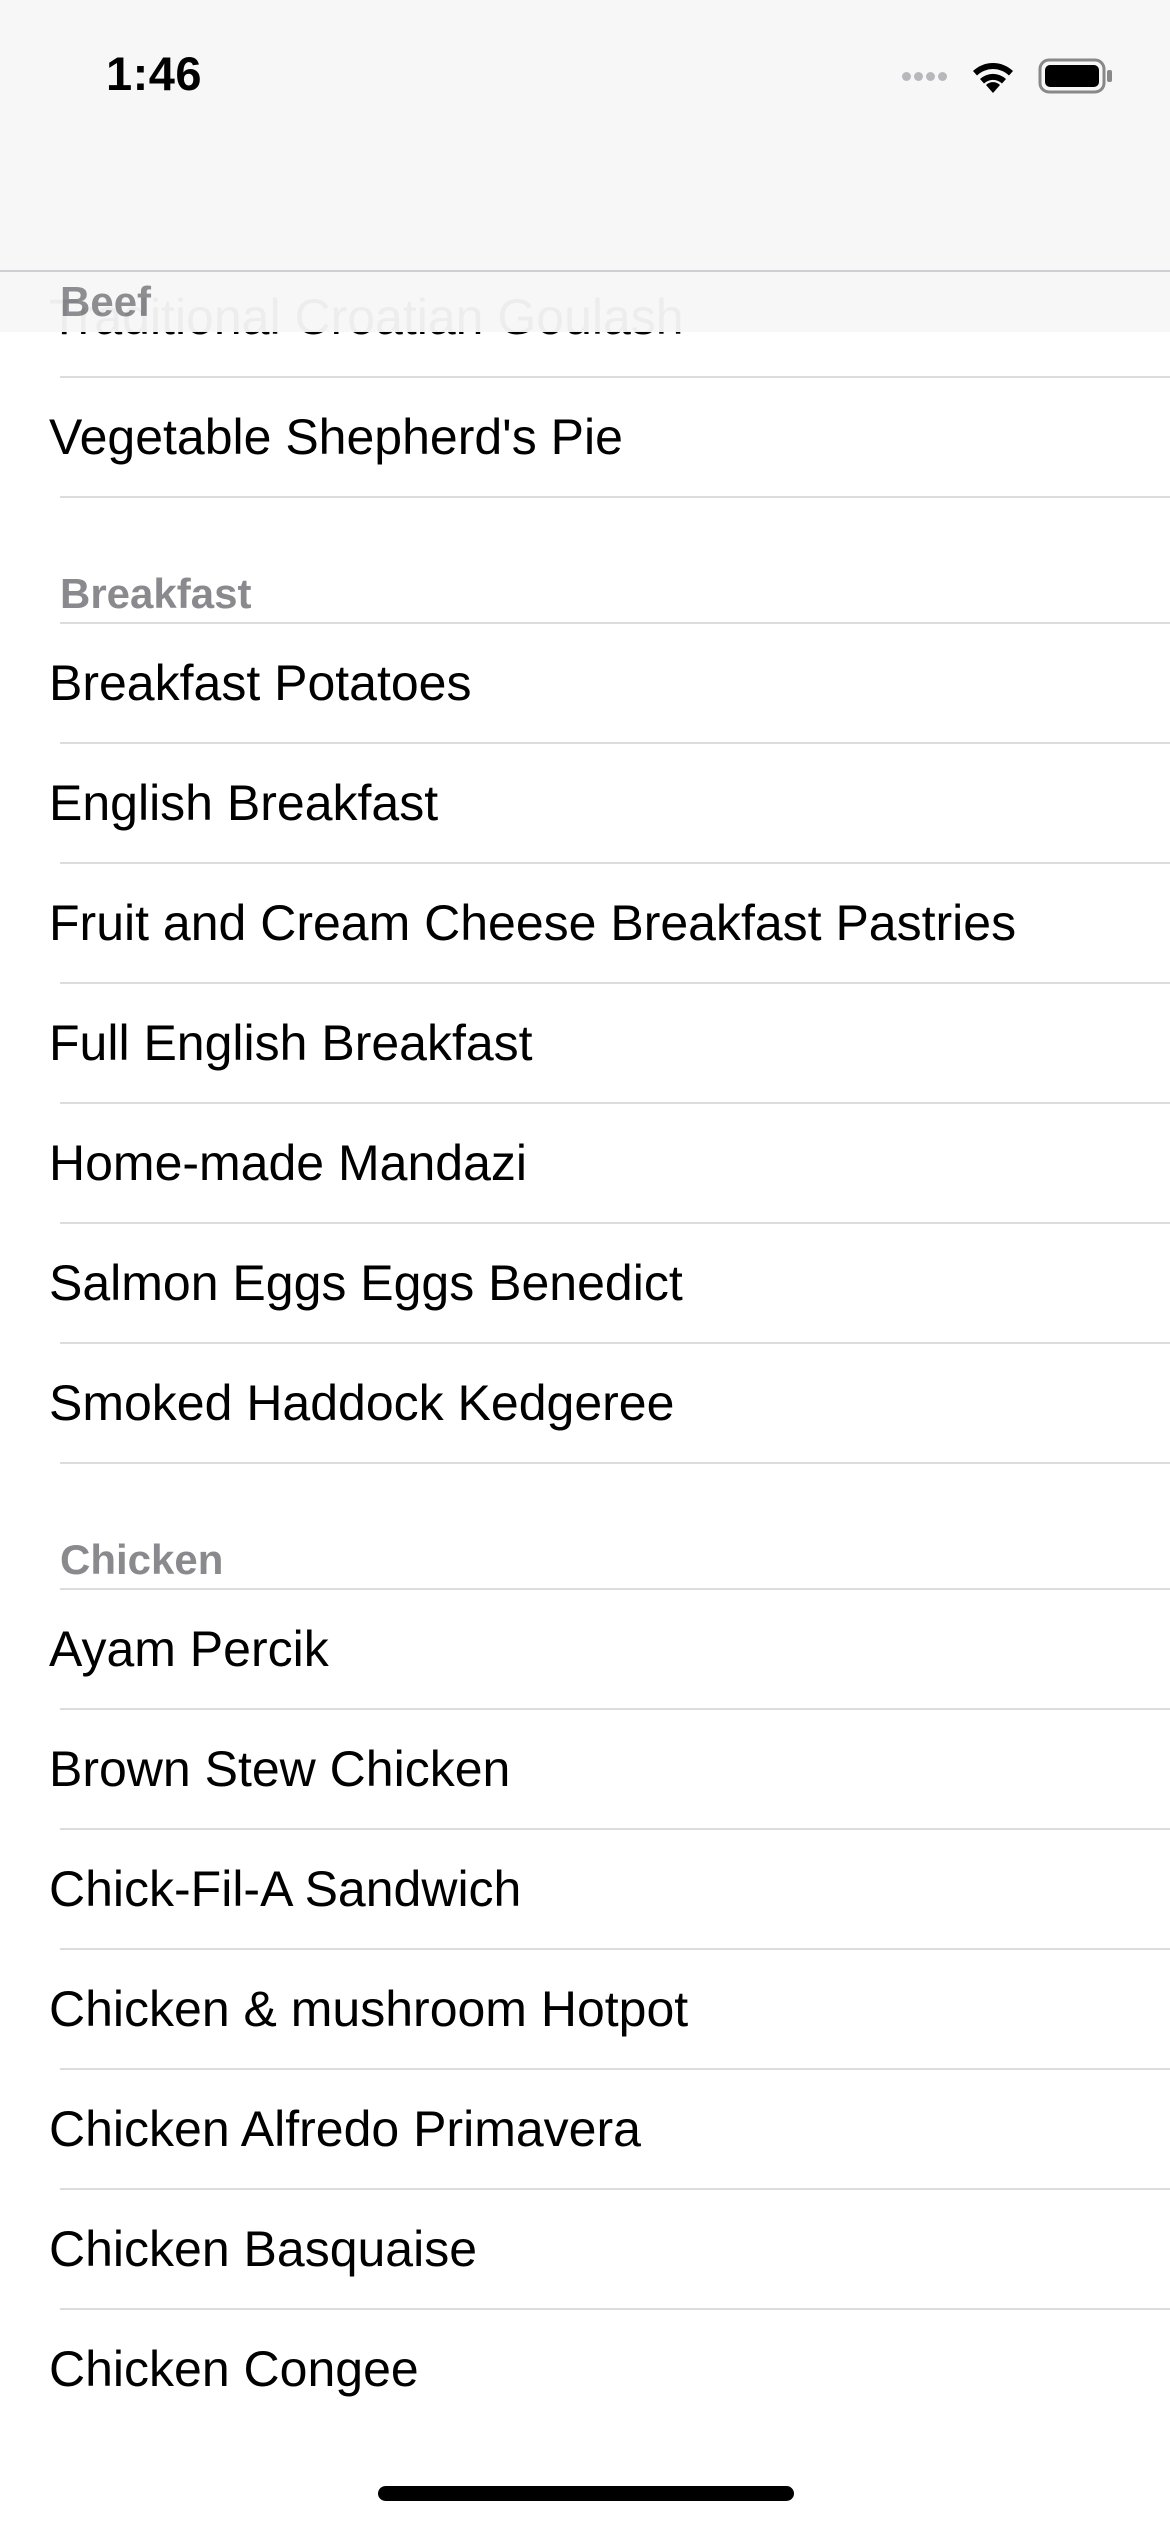 The width and height of the screenshot is (1170, 2532). What do you see at coordinates (585, 1044) in the screenshot?
I see `list-item: Full English Breakfast` at bounding box center [585, 1044].